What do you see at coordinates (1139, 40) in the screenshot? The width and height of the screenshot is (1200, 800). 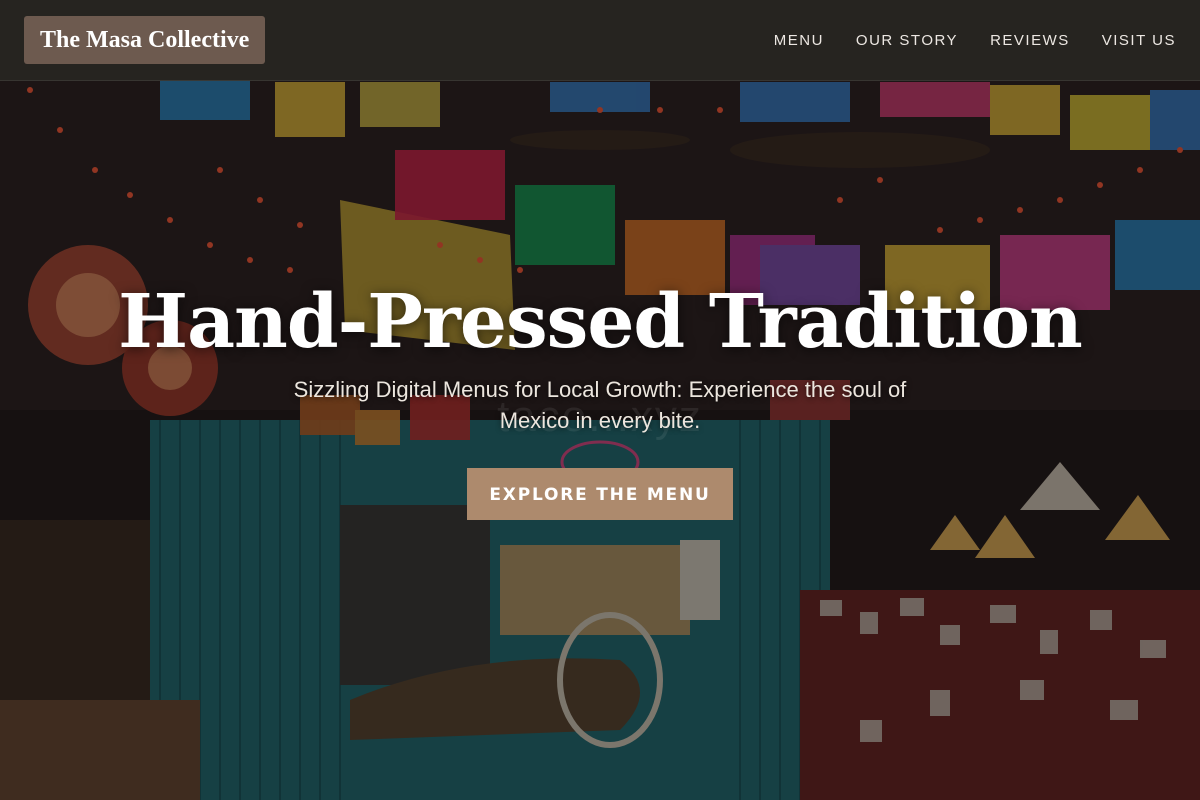 I see `nav-link-visit-us: VISIT US` at bounding box center [1139, 40].